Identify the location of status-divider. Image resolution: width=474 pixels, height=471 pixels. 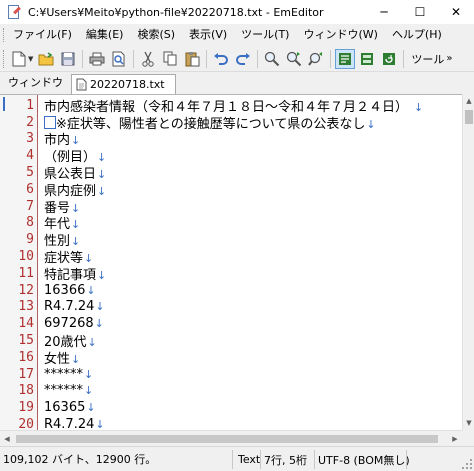
(314, 459).